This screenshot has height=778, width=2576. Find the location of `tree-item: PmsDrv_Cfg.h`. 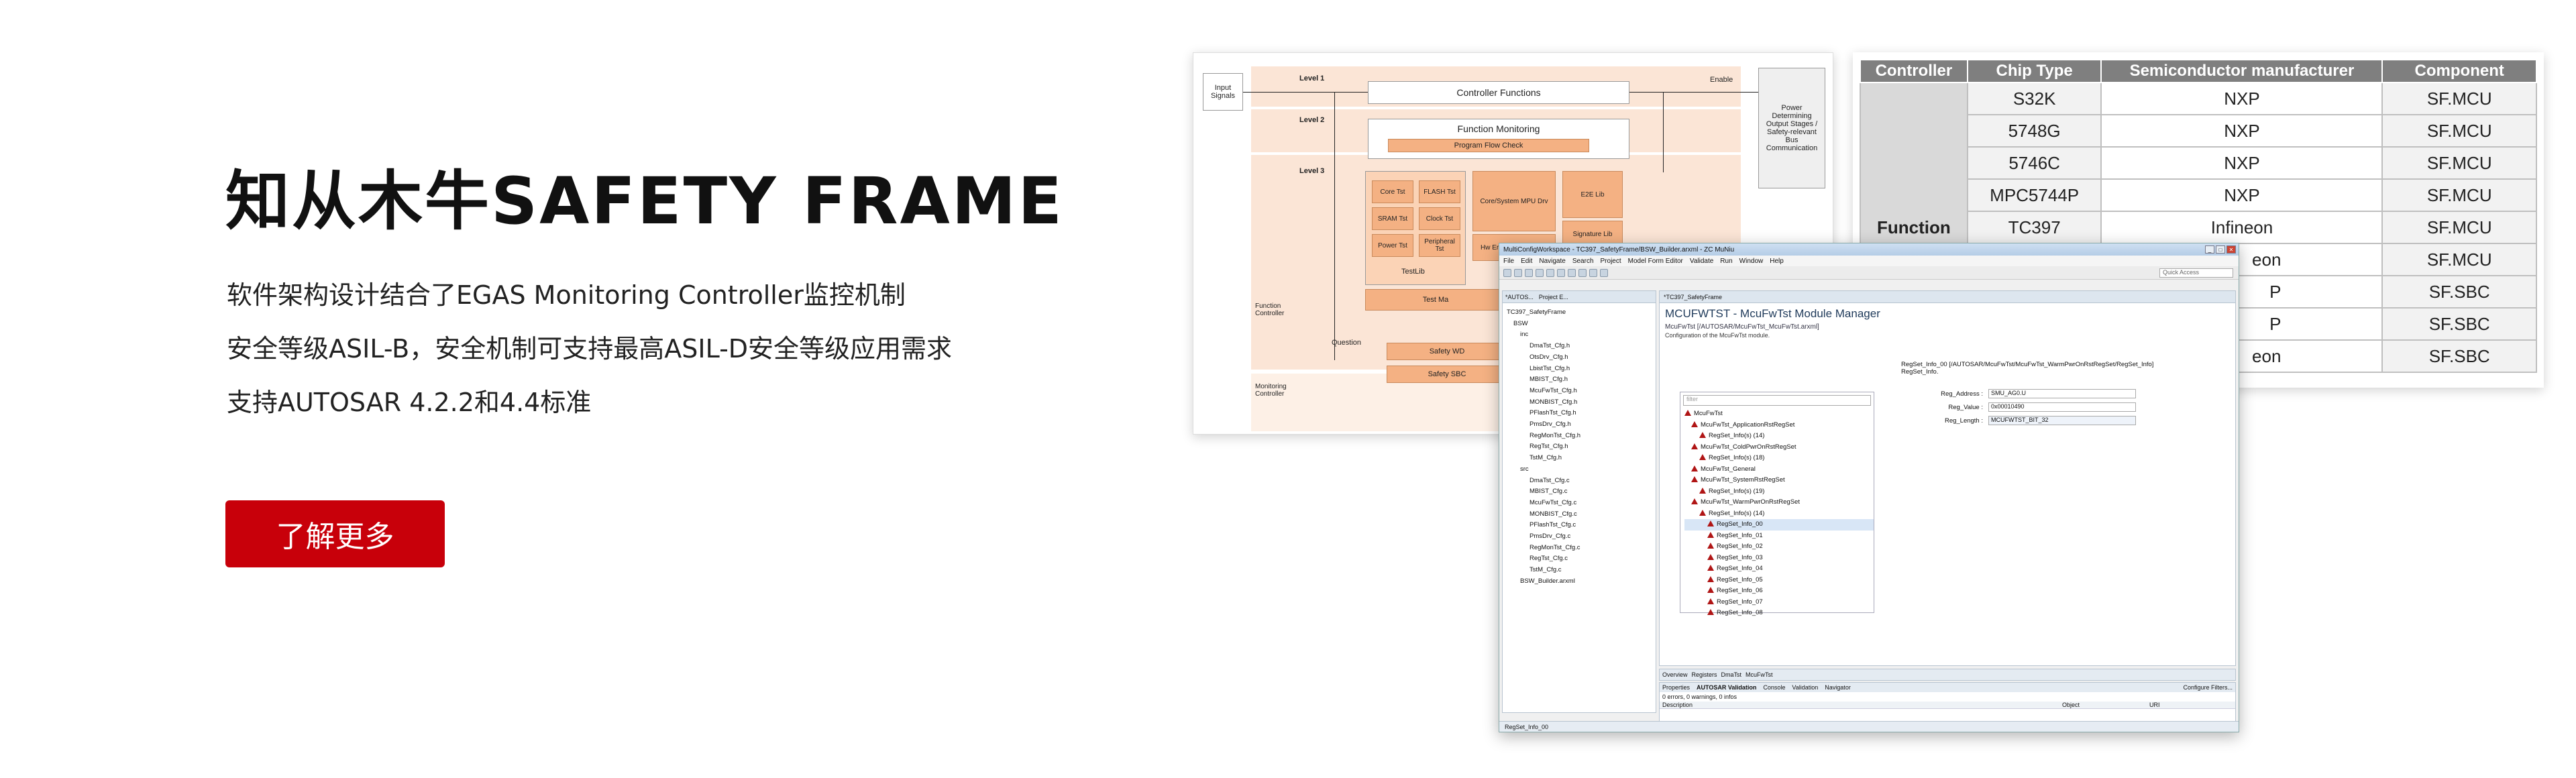

tree-item: PmsDrv_Cfg.h is located at coordinates (1581, 425).